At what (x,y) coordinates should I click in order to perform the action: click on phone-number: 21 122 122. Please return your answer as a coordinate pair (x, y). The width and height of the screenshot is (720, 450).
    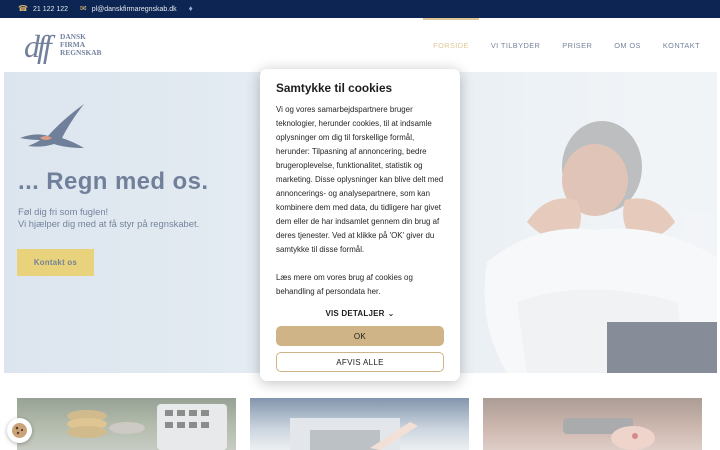
    Looking at the image, I should click on (50, 9).